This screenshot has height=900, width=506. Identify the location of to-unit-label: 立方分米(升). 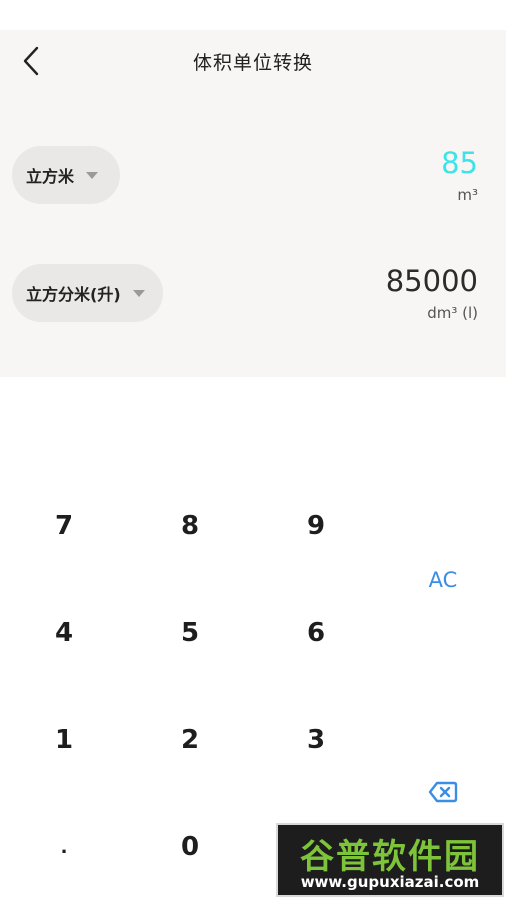
(73, 294).